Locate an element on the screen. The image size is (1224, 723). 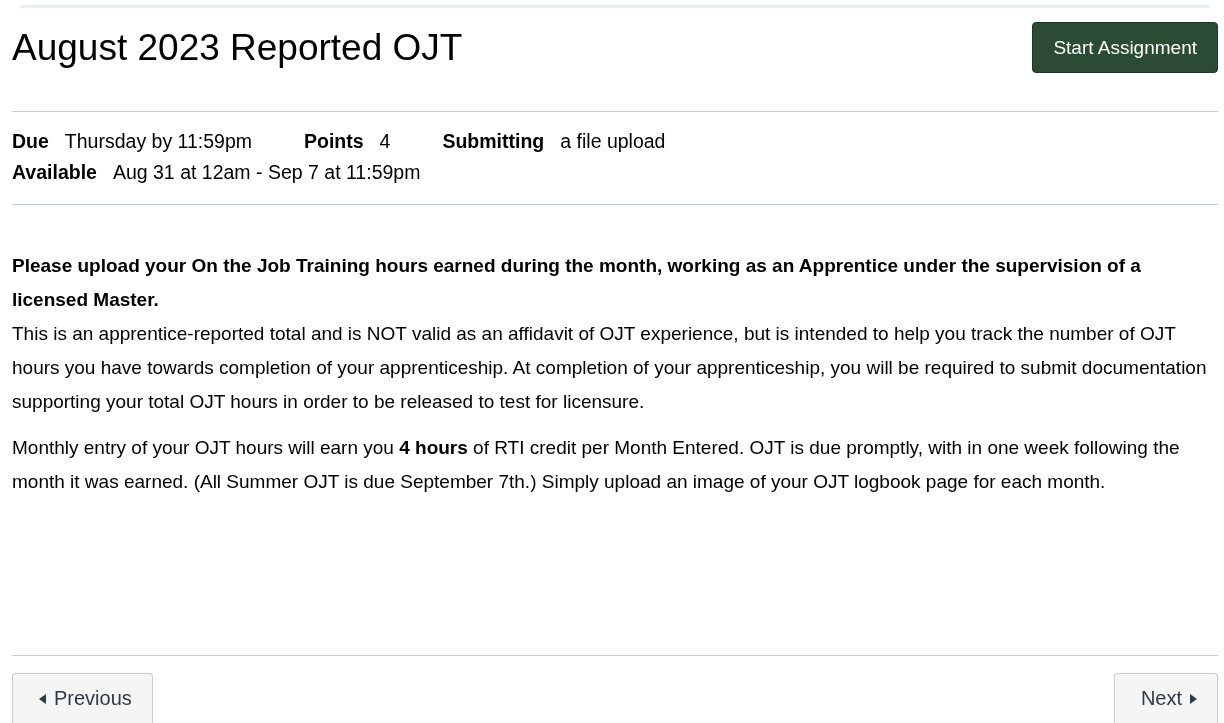
detail-label: Submitting is located at coordinates (493, 141).